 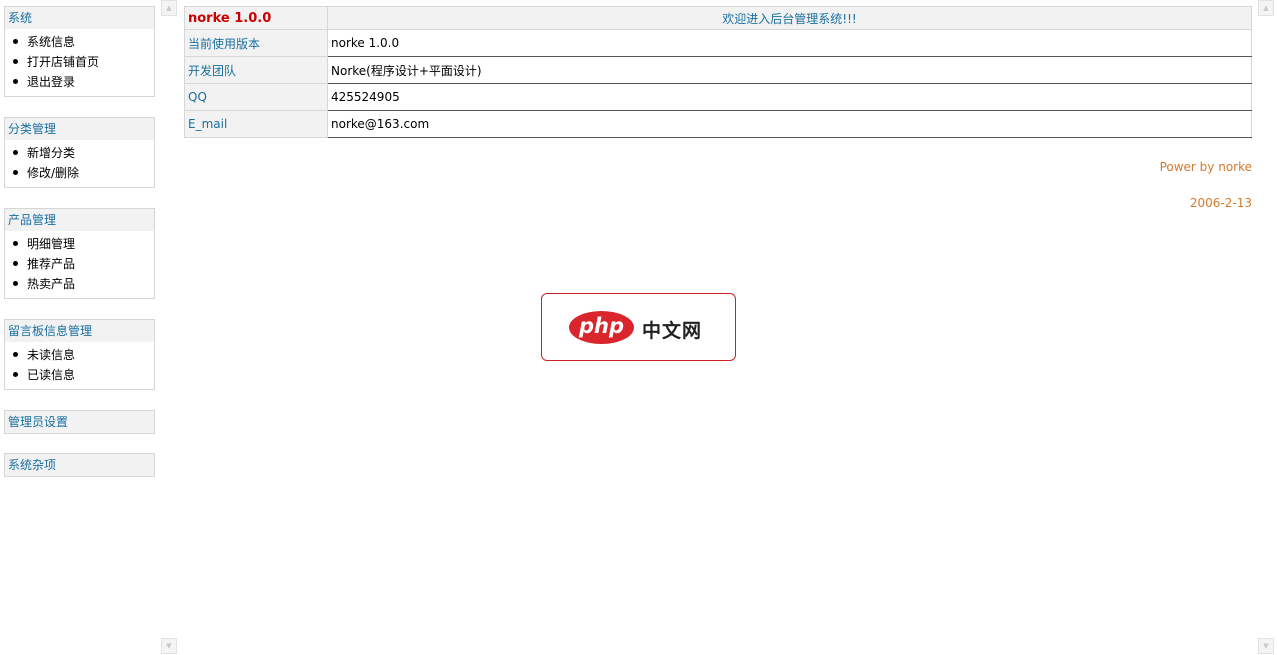 I want to click on menu-group-title: 产品管理, so click(x=79, y=220).